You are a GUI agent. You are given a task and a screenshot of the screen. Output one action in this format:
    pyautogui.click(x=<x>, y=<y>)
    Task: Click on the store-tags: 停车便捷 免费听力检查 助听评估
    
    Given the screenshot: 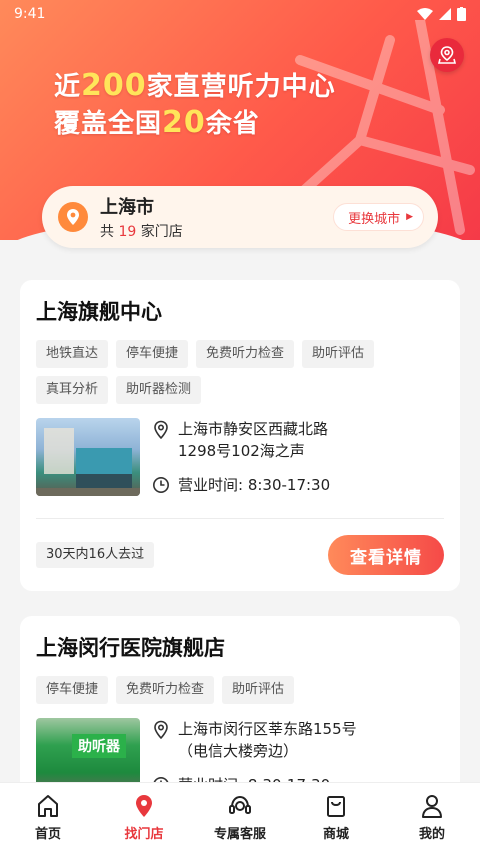 What is the action you would take?
    pyautogui.click(x=240, y=690)
    